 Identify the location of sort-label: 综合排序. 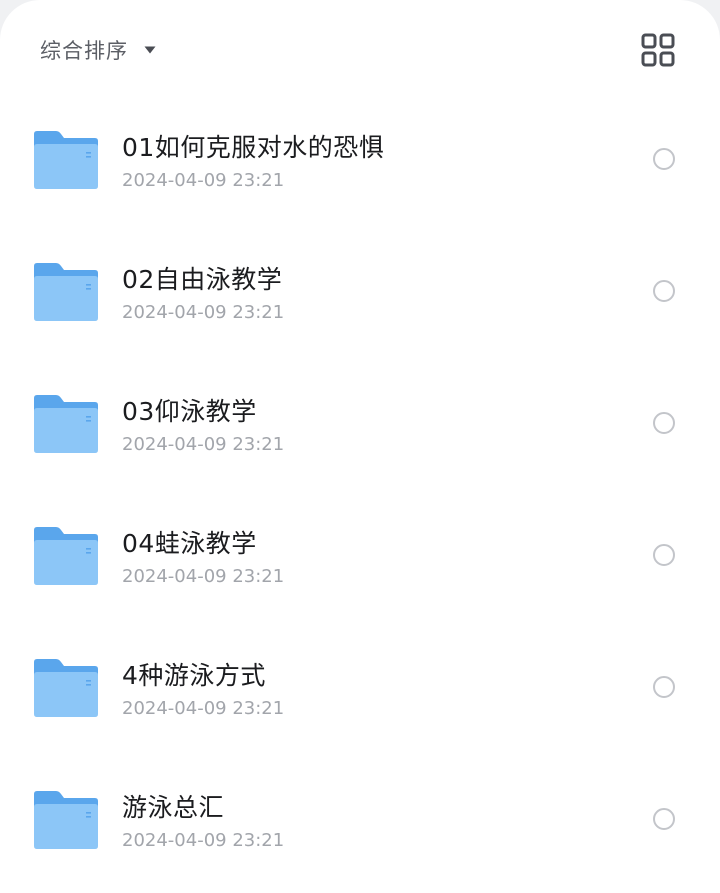
(84, 51).